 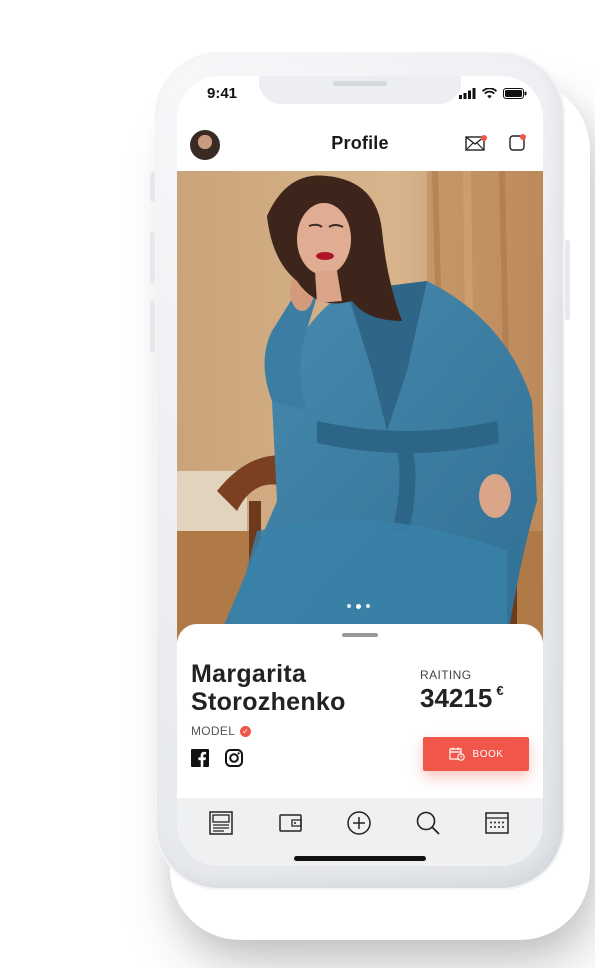 What do you see at coordinates (515, 93) in the screenshot?
I see `battery-icon` at bounding box center [515, 93].